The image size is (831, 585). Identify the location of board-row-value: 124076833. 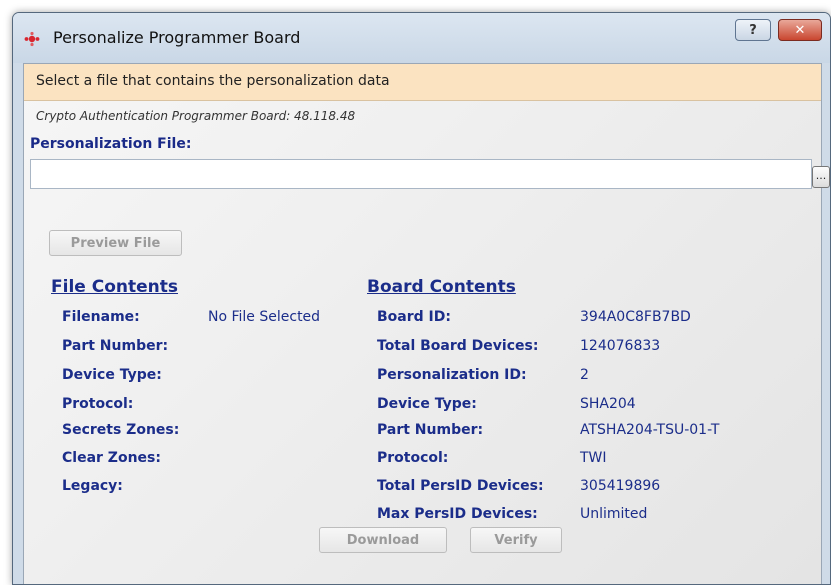
(620, 346).